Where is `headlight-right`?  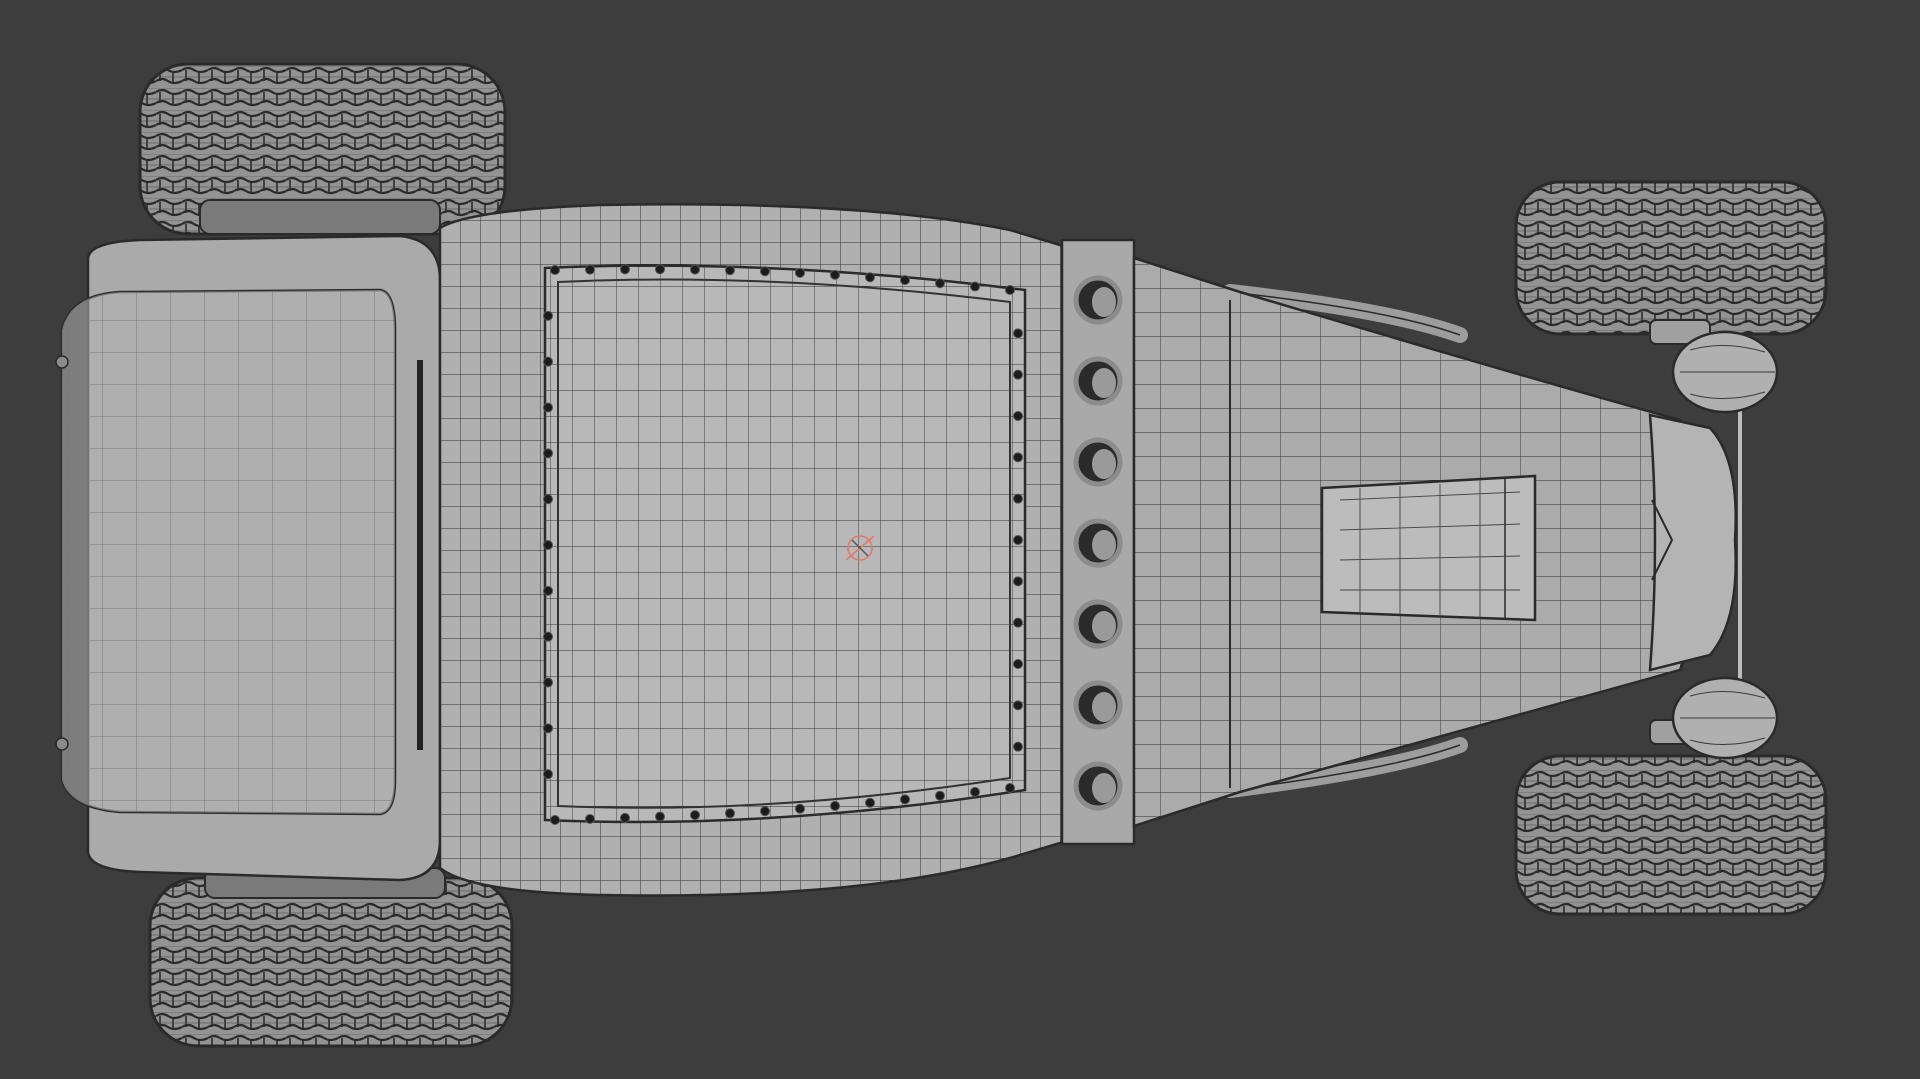
headlight-right is located at coordinates (1725, 372).